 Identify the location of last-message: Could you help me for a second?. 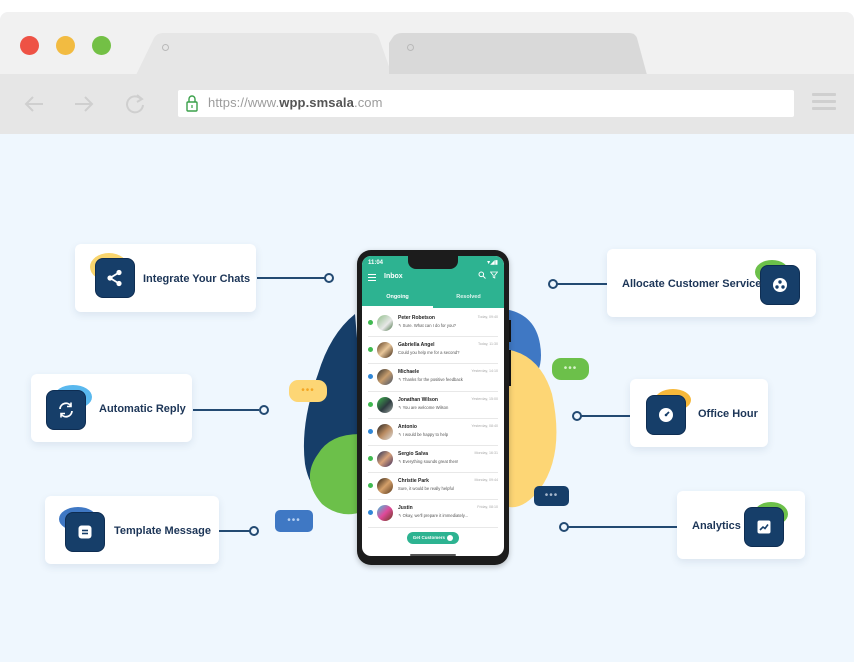
(429, 353).